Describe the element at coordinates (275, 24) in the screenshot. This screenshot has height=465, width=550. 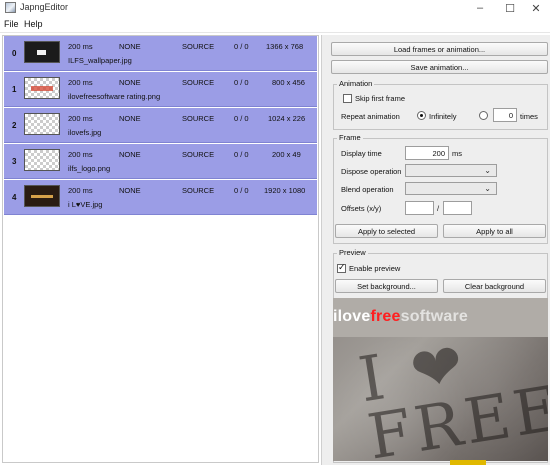
I see `menu-bar: File Help` at that location.